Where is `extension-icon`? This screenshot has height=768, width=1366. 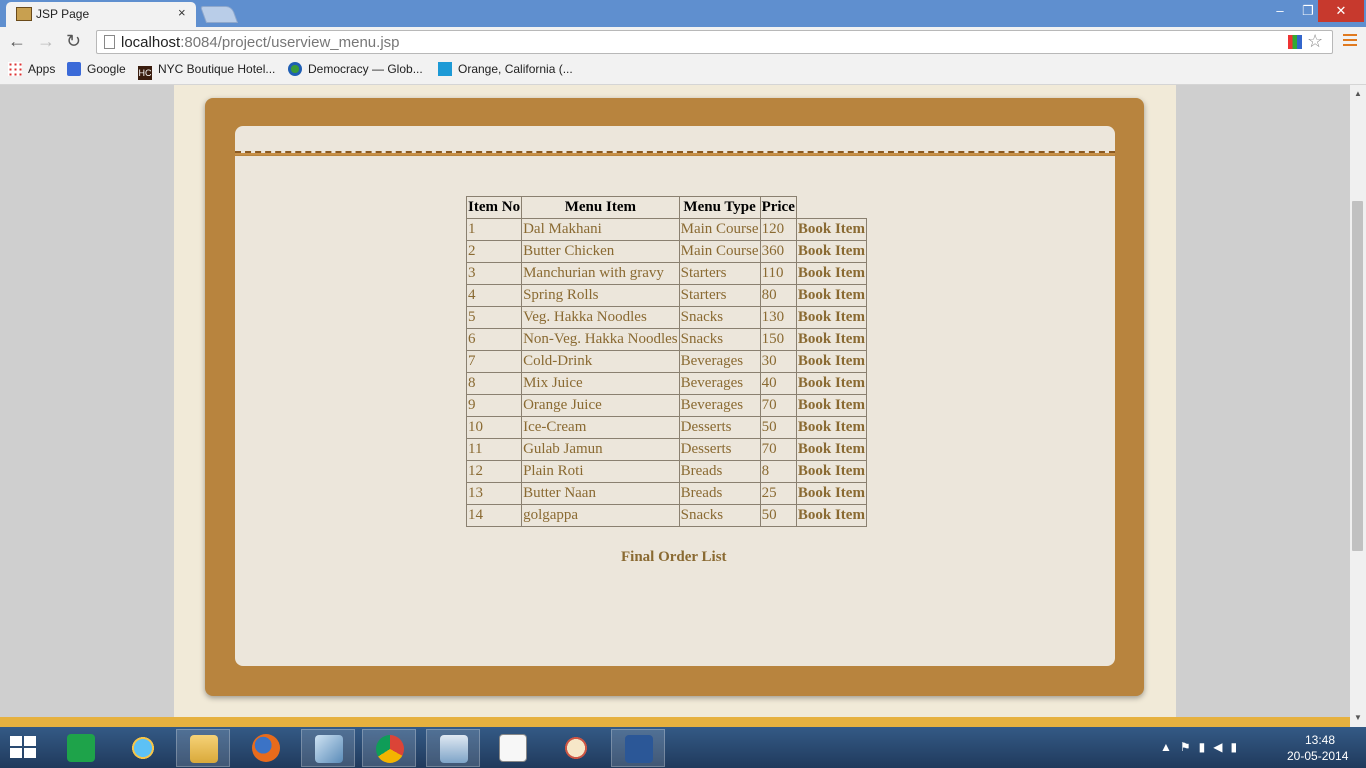 extension-icon is located at coordinates (1295, 42).